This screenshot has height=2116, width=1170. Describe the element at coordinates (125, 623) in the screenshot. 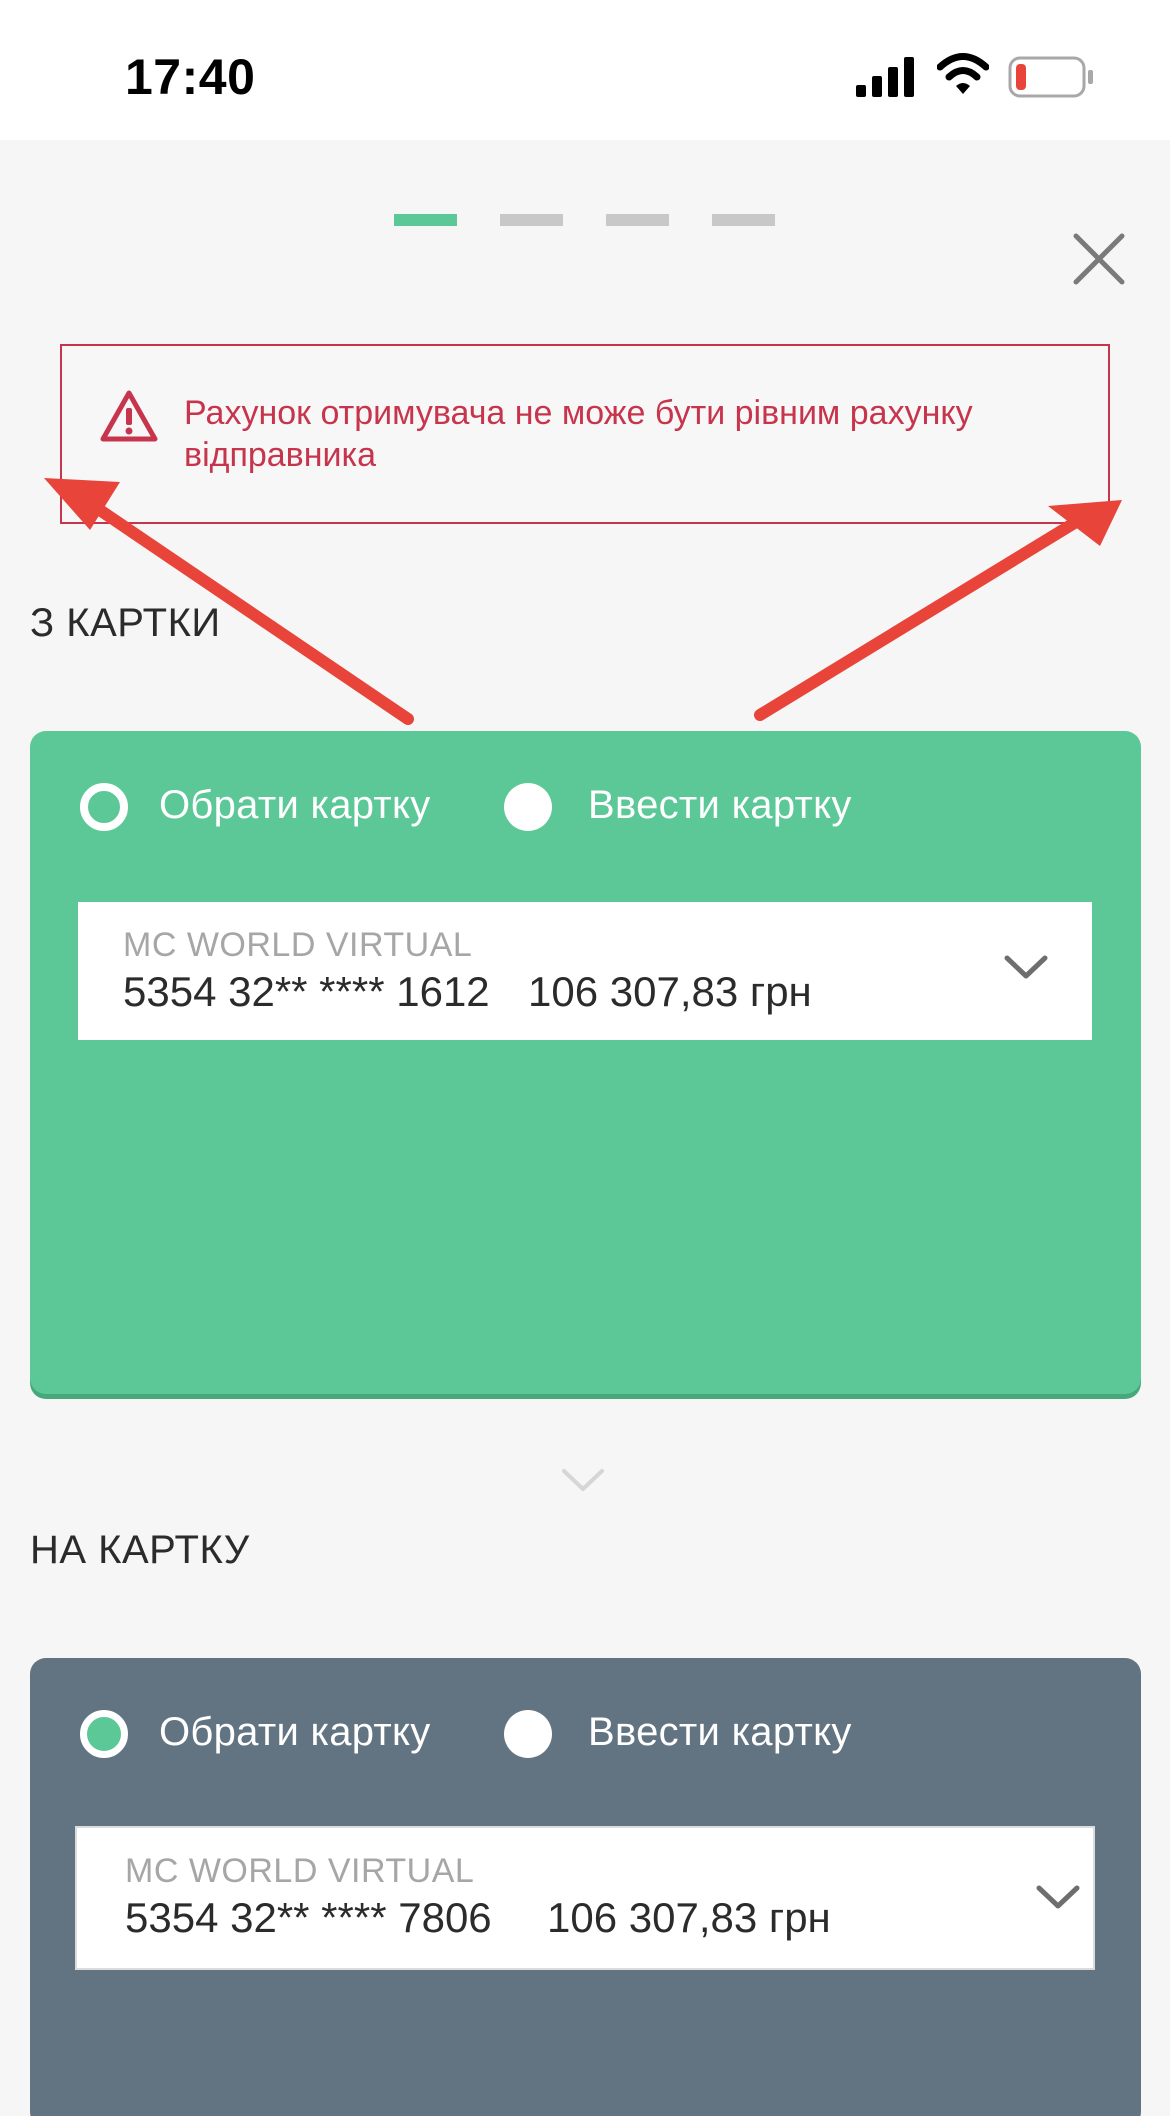

I see `from-card-title: З КАРТКИ` at that location.